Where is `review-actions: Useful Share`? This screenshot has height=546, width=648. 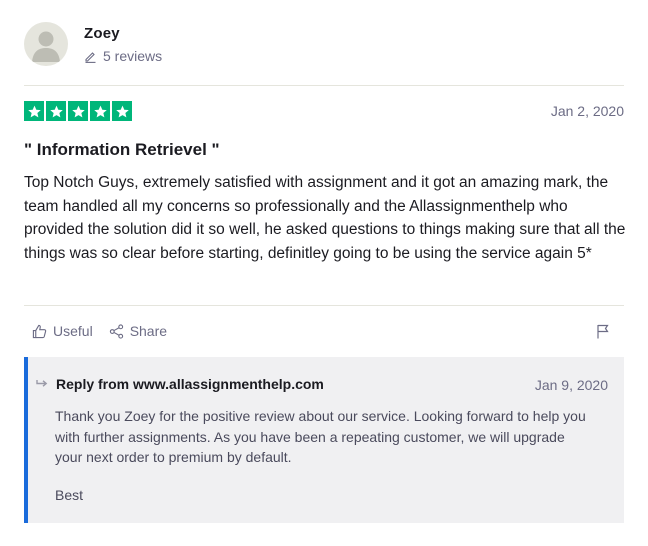 review-actions: Useful Share is located at coordinates (107, 331).